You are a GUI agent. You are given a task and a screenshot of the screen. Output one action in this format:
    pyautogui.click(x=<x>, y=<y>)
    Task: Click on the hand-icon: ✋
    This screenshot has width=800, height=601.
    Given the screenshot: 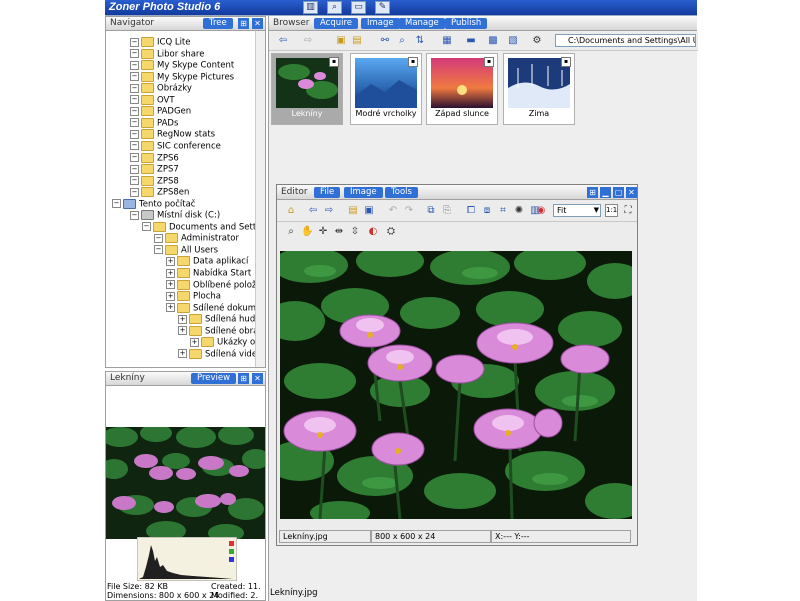 What is the action you would take?
    pyautogui.click(x=307, y=232)
    